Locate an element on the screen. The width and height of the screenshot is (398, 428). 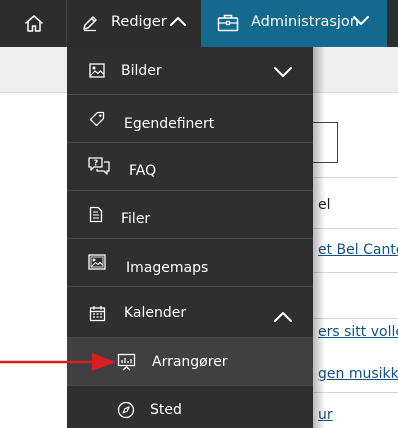
edit-menu-label: Rediger is located at coordinates (139, 22).